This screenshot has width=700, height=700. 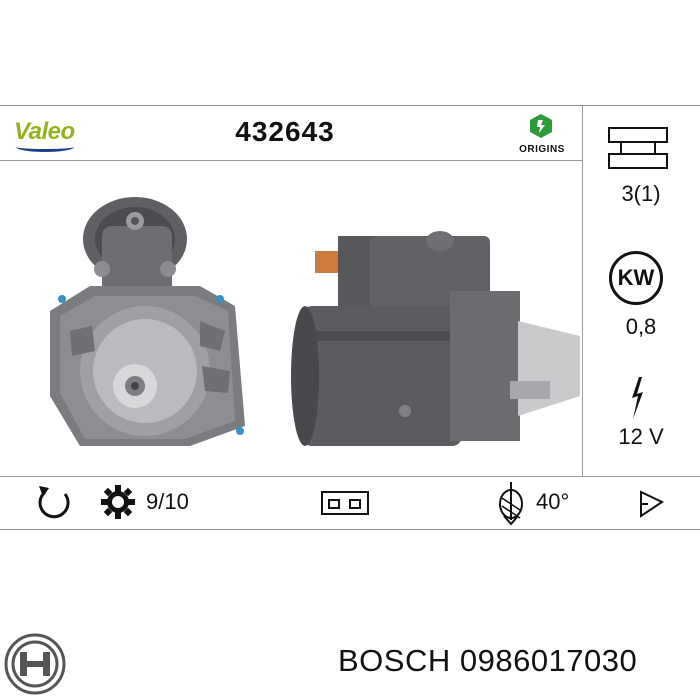 I want to click on bottom-row-divider, so click(x=350, y=476).